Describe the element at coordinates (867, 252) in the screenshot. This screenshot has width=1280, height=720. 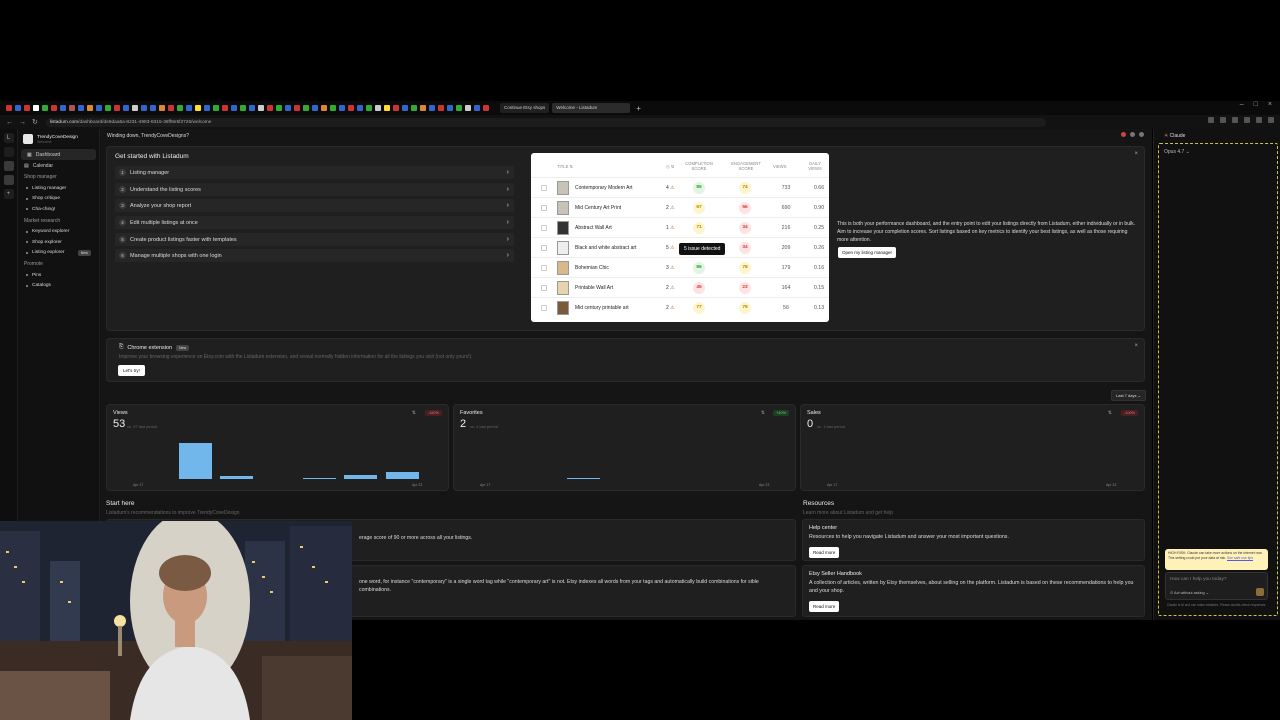
I see `open-listing-manager-button: Open my listing manager` at that location.